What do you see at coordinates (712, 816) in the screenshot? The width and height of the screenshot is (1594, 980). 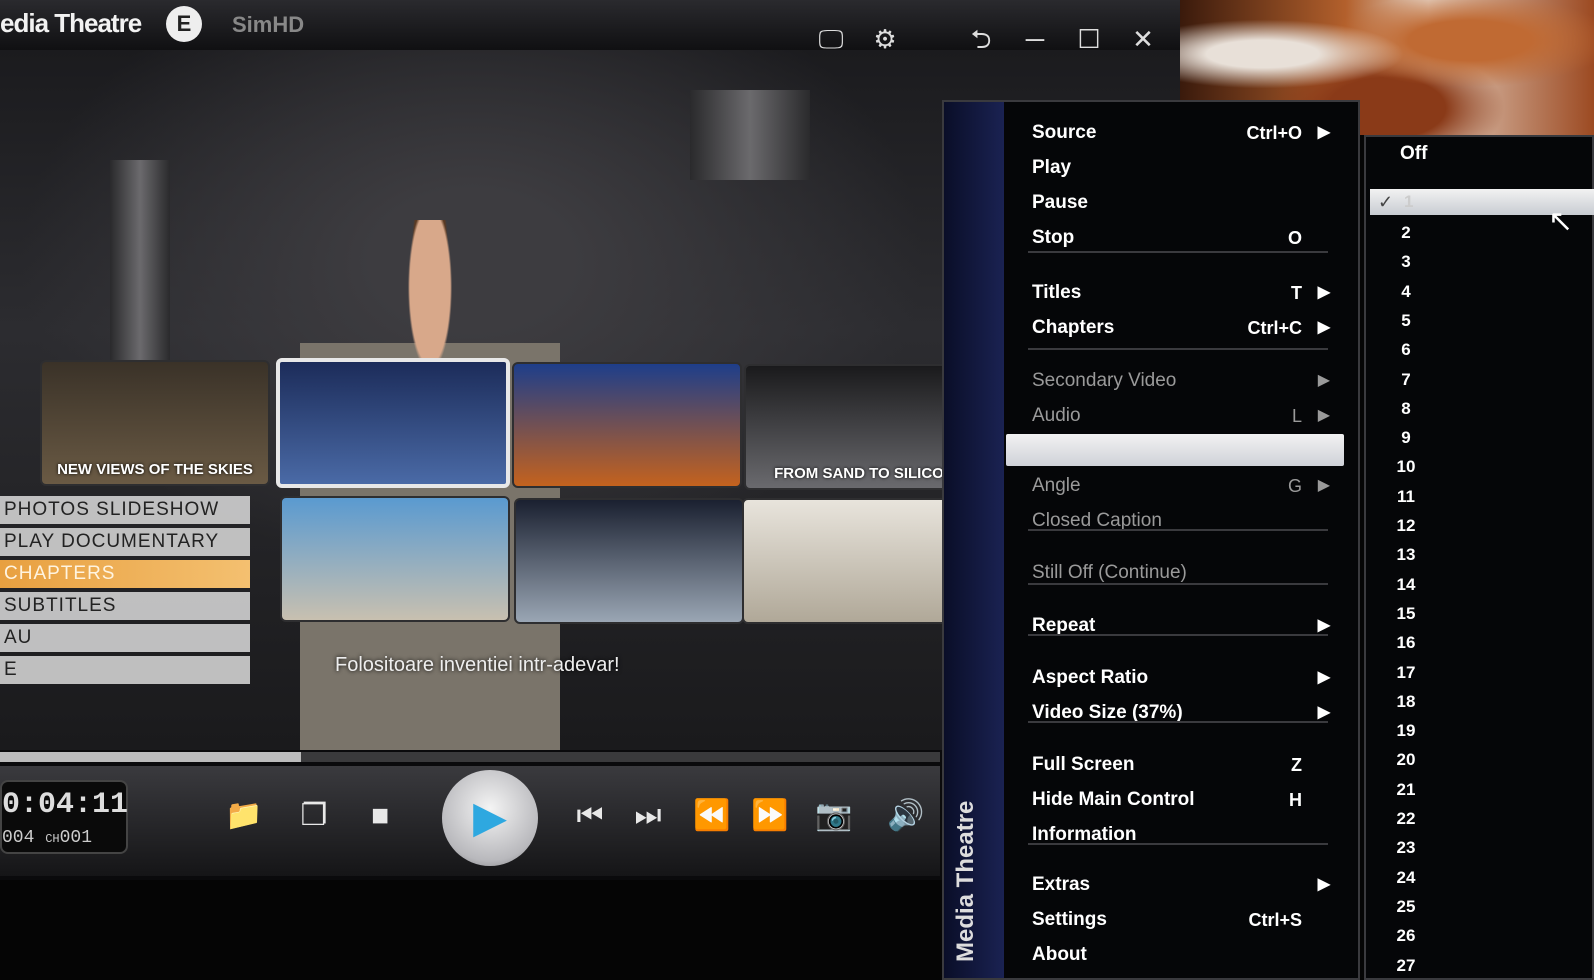 I see `rewind-icon: ⏪` at bounding box center [712, 816].